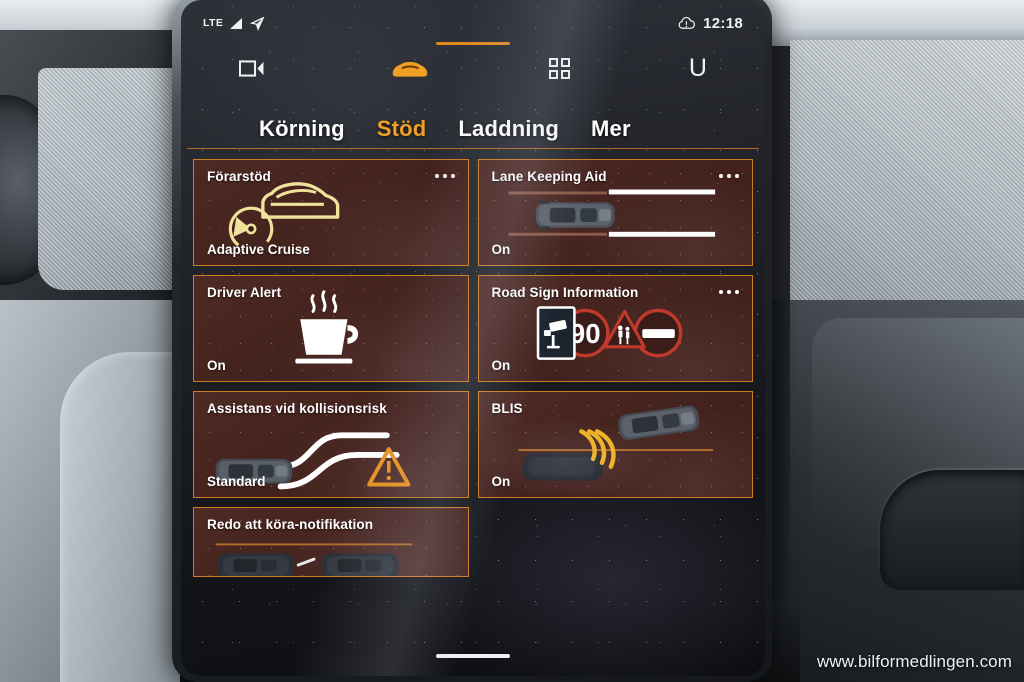 The width and height of the screenshot is (1024, 682). I want to click on status-bar-right-group: 12:18, so click(710, 23).